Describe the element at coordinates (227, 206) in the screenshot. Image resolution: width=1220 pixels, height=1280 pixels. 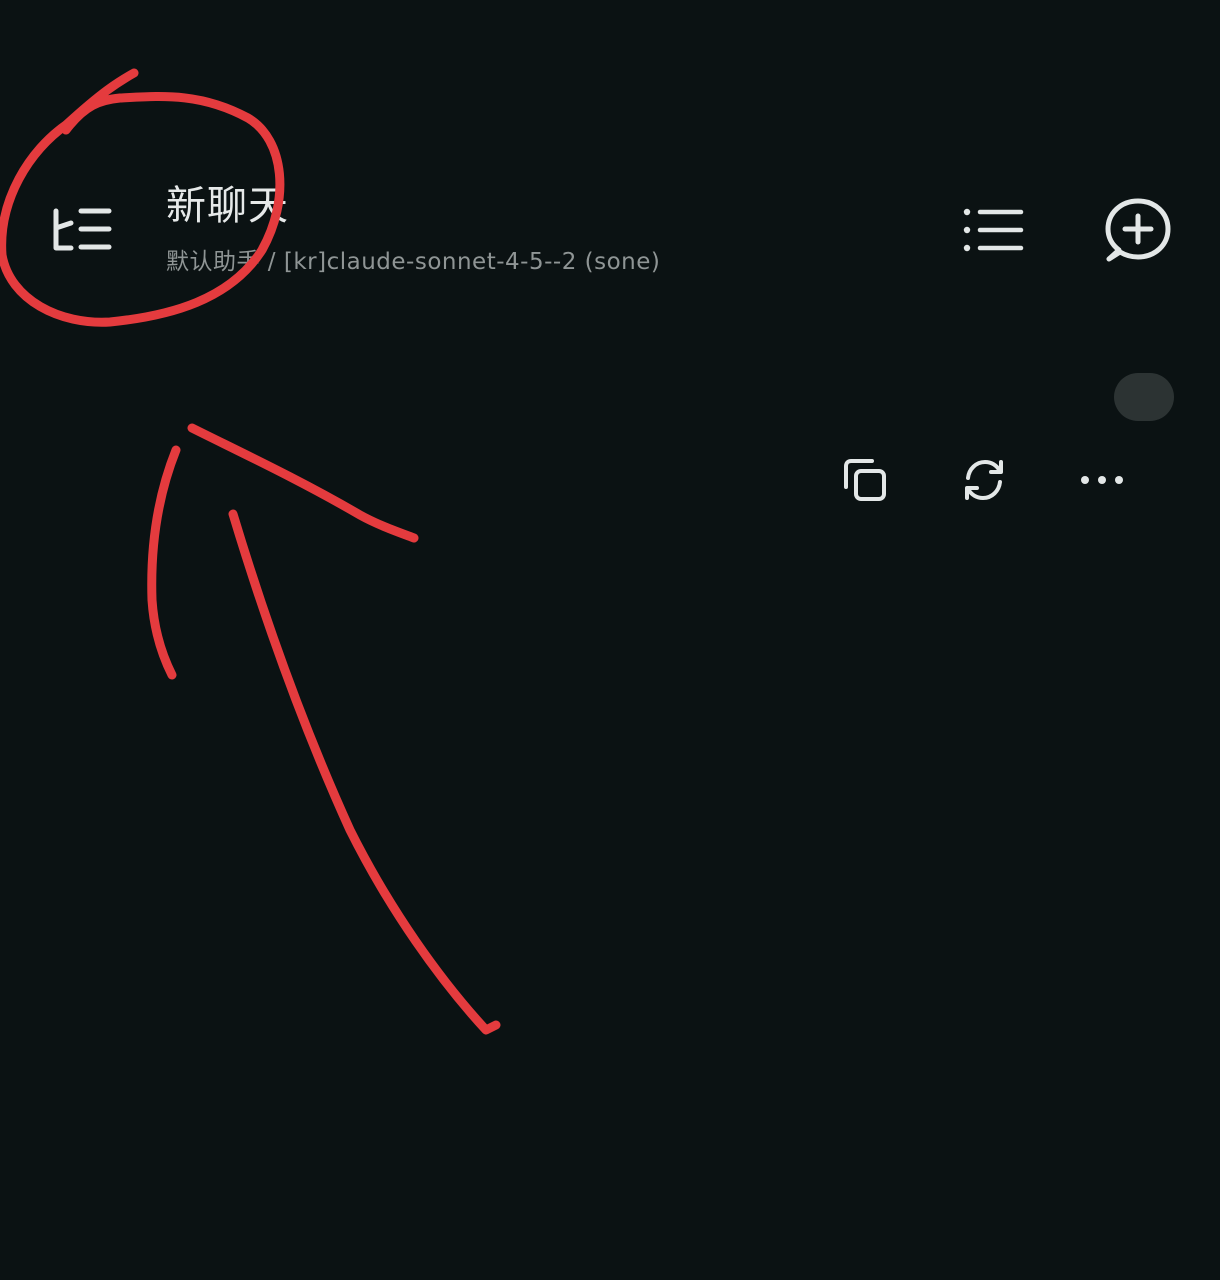
I see `chat-title: 新聊天` at that location.